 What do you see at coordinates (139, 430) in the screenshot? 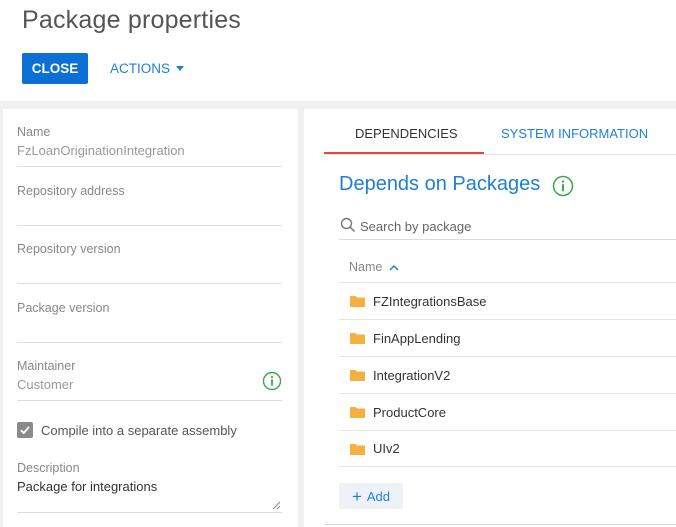
I see `compile-assembly-label: Compile into a separate assembly` at bounding box center [139, 430].